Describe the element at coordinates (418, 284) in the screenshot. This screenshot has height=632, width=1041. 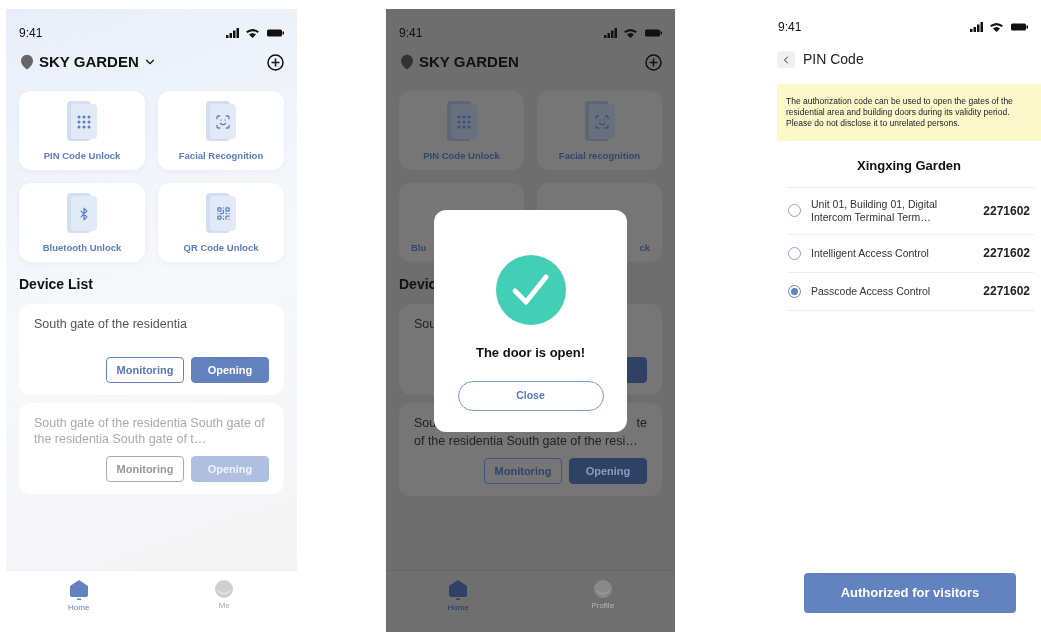
I see `section-title: Devic` at that location.